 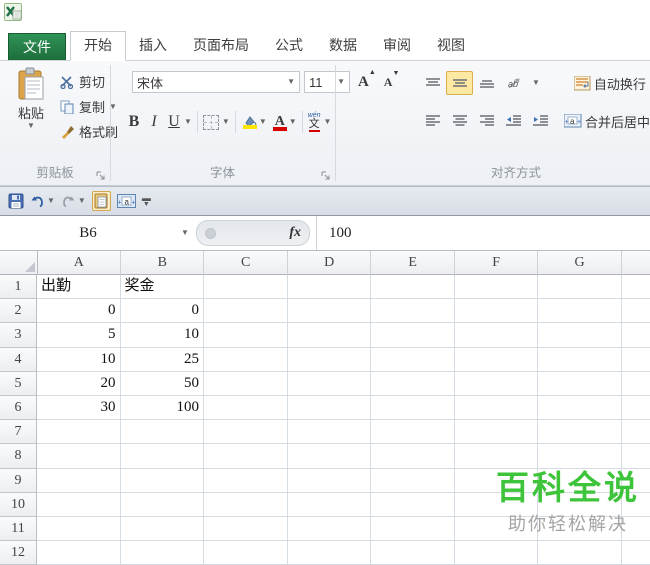 What do you see at coordinates (246, 553) in the screenshot?
I see `cell-C12` at bounding box center [246, 553].